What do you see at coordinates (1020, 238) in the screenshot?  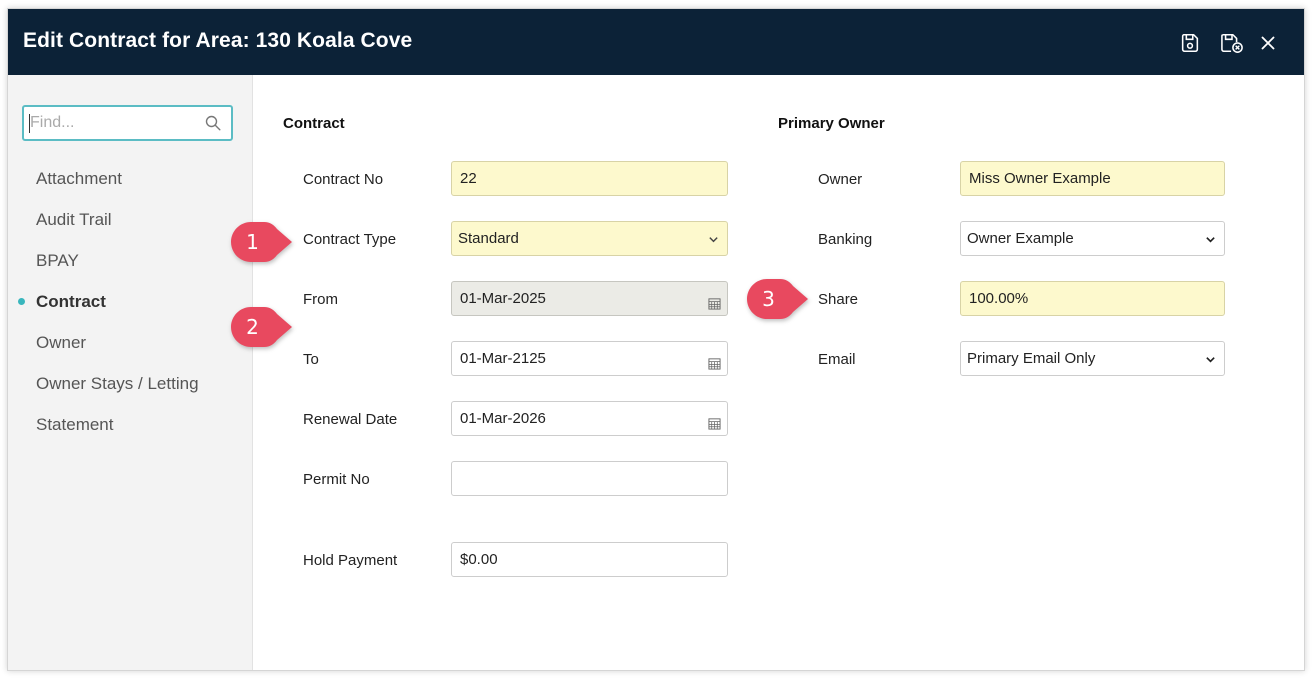 I see `banking-value: Owner Example` at bounding box center [1020, 238].